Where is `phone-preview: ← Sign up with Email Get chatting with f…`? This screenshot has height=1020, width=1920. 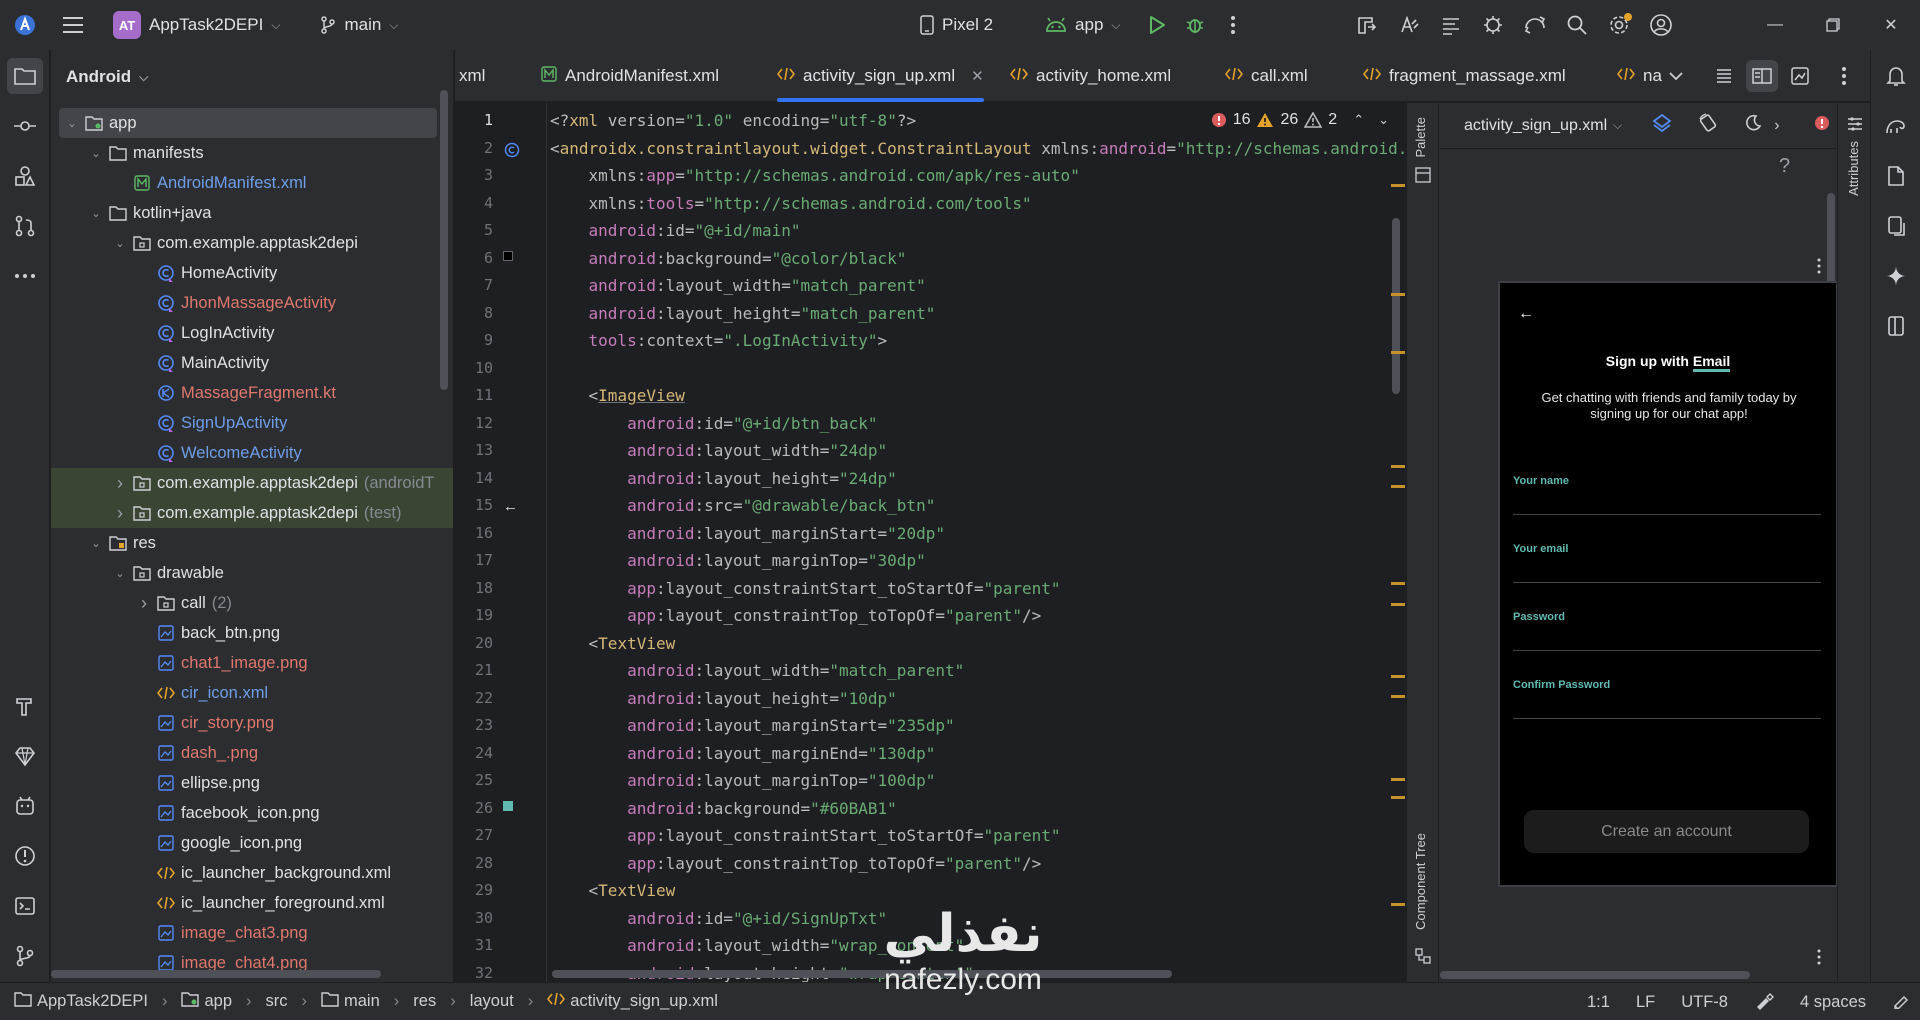
phone-preview: ← Sign up with Email Get chatting with f… is located at coordinates (1668, 584).